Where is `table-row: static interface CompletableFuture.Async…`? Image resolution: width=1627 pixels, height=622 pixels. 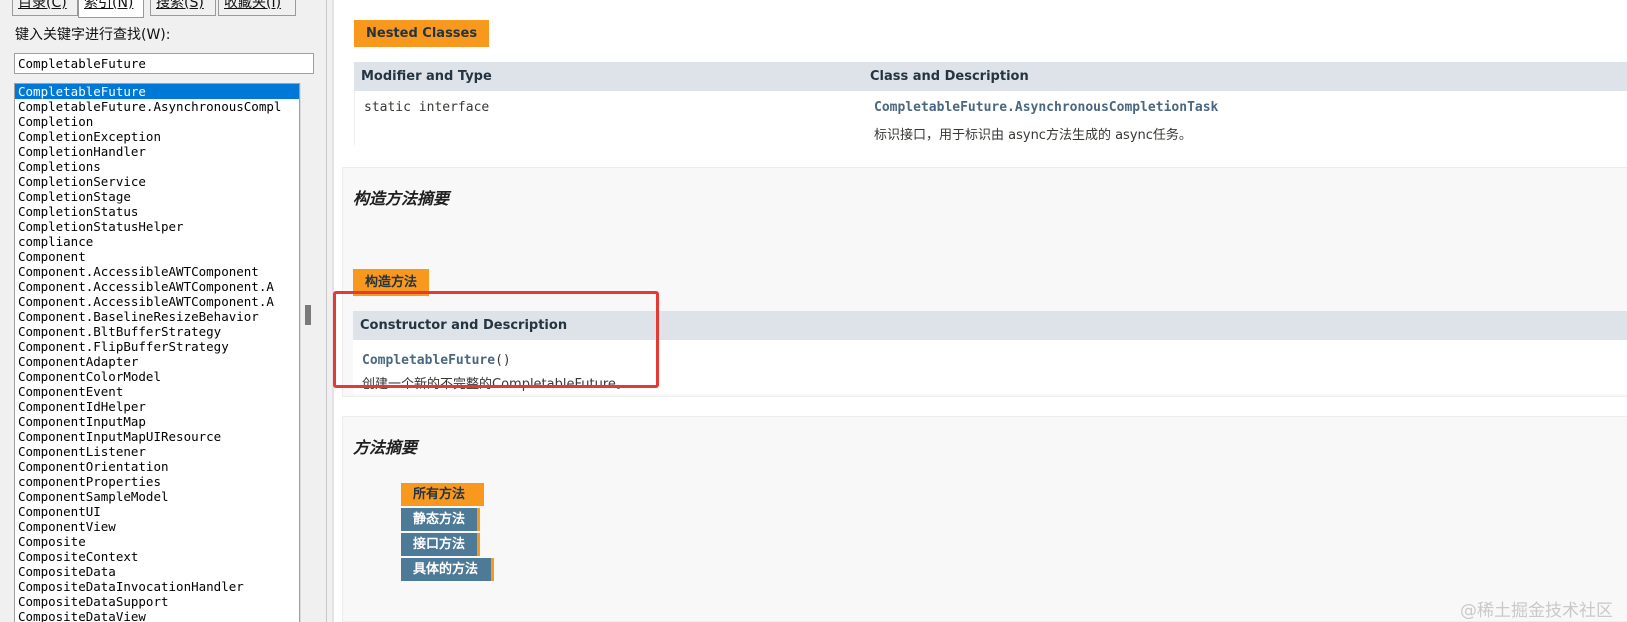 table-row: static interface CompletableFuture.Async… is located at coordinates (990, 118).